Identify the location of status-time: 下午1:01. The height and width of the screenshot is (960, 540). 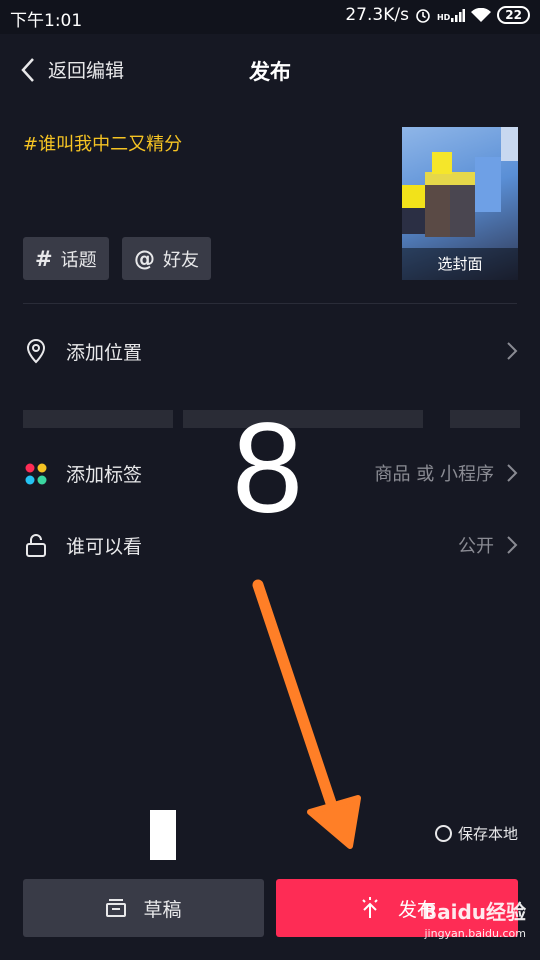
(46, 21).